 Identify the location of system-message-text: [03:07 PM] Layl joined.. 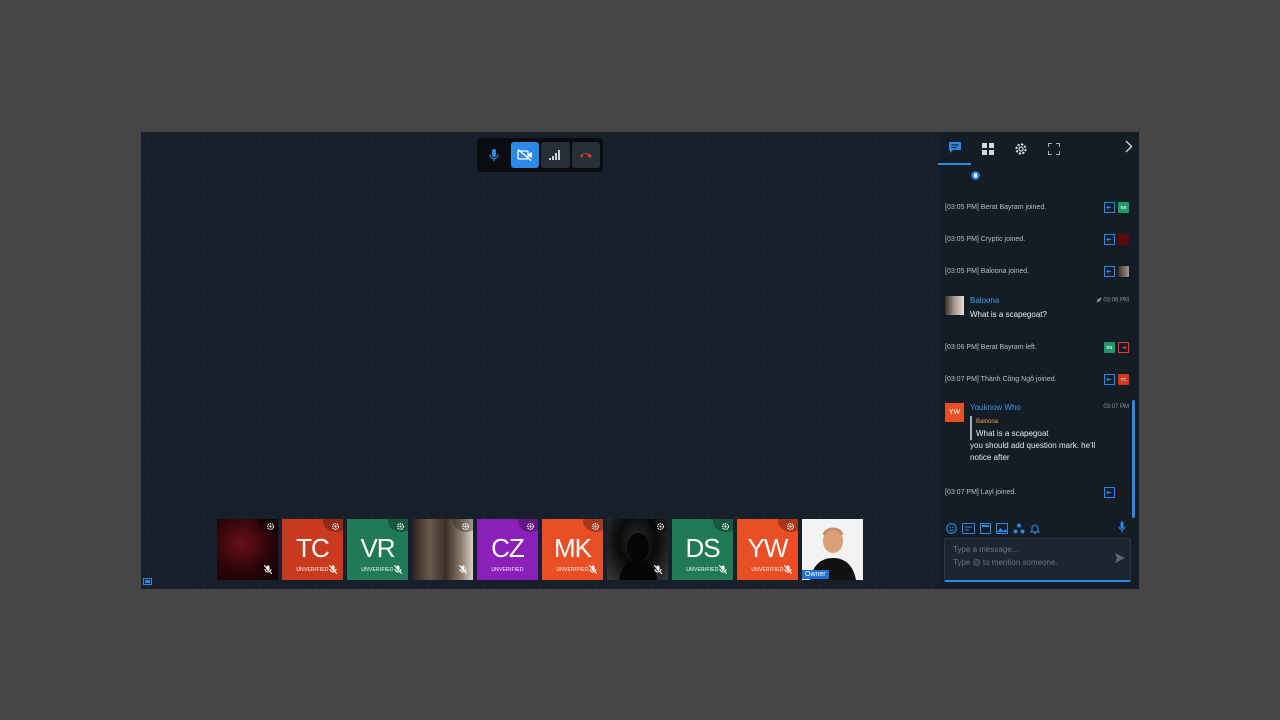
(981, 492).